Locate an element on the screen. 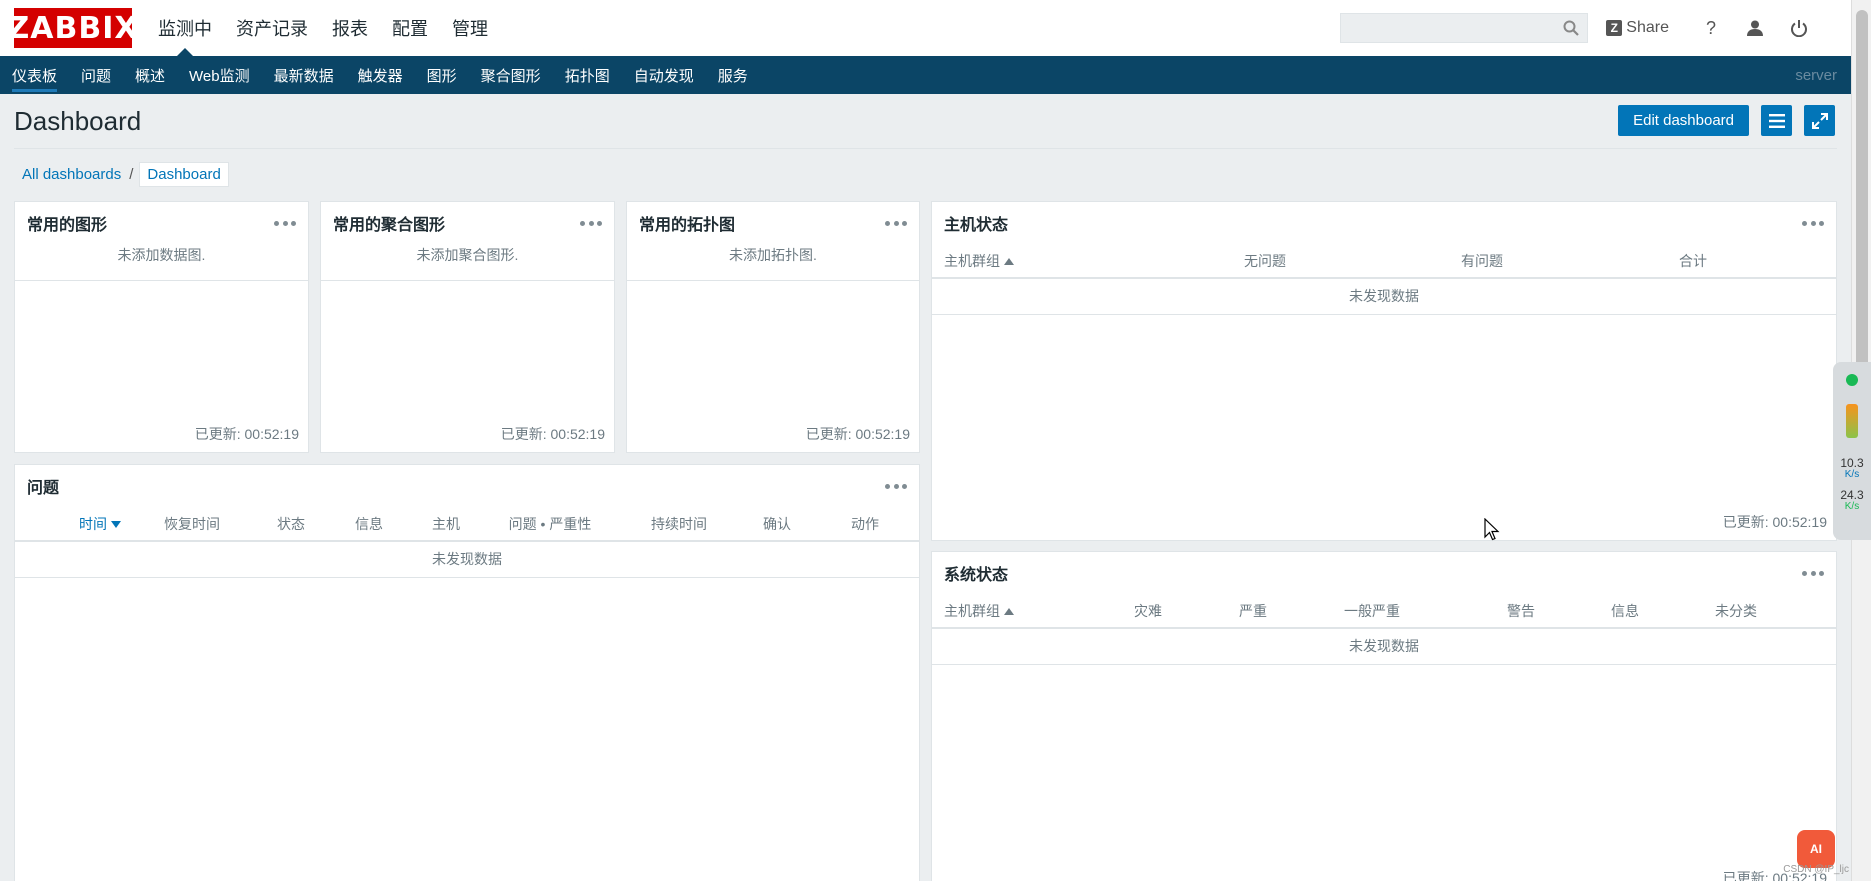 This screenshot has width=1871, height=881. expand-icon is located at coordinates (1819, 120).